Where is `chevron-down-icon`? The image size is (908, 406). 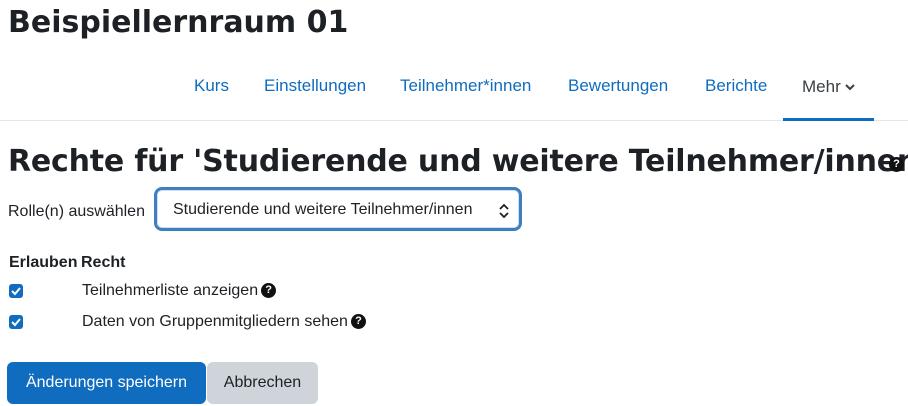 chevron-down-icon is located at coordinates (850, 86).